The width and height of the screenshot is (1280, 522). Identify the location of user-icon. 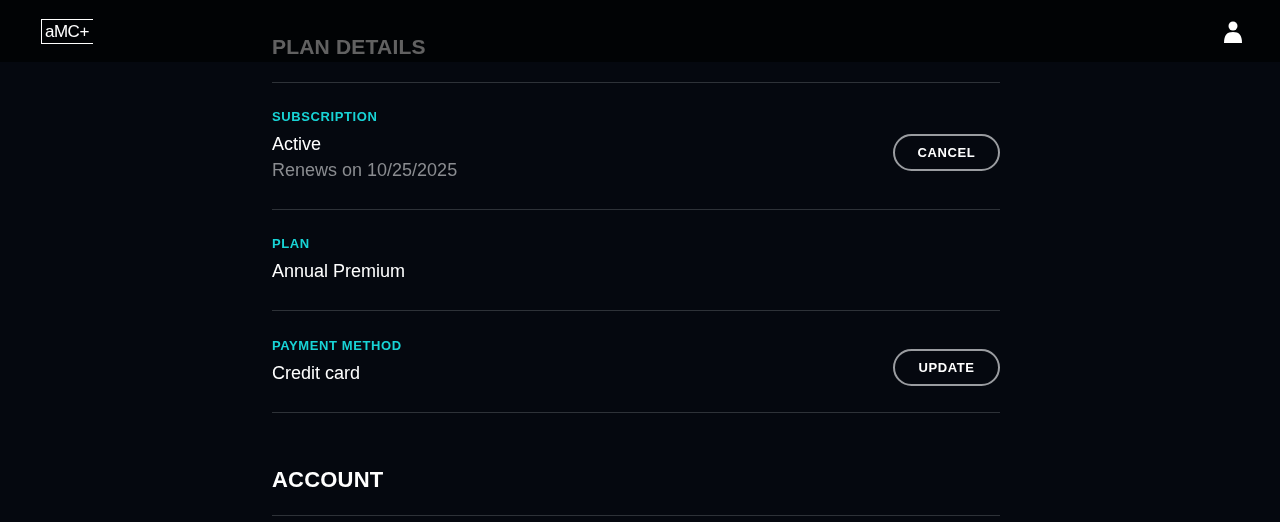
(1233, 32).